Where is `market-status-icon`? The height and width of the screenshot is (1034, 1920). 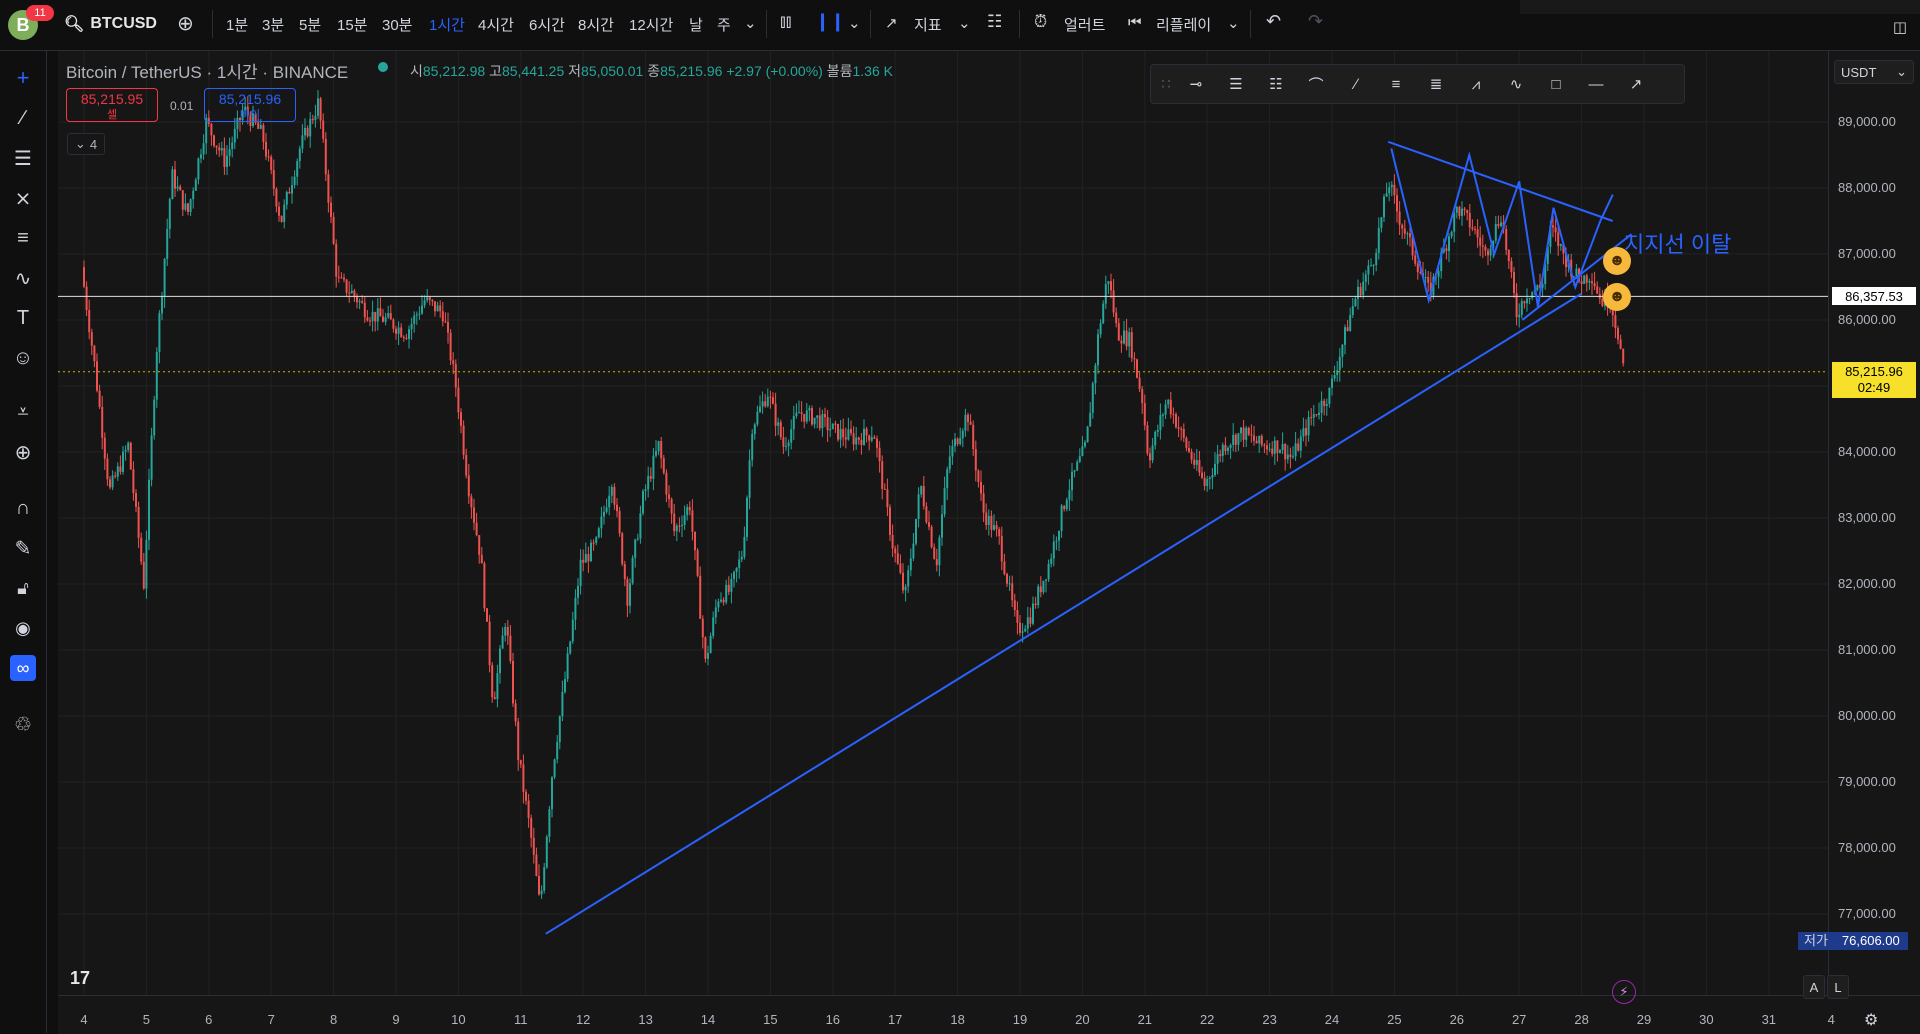
market-status-icon is located at coordinates (383, 67).